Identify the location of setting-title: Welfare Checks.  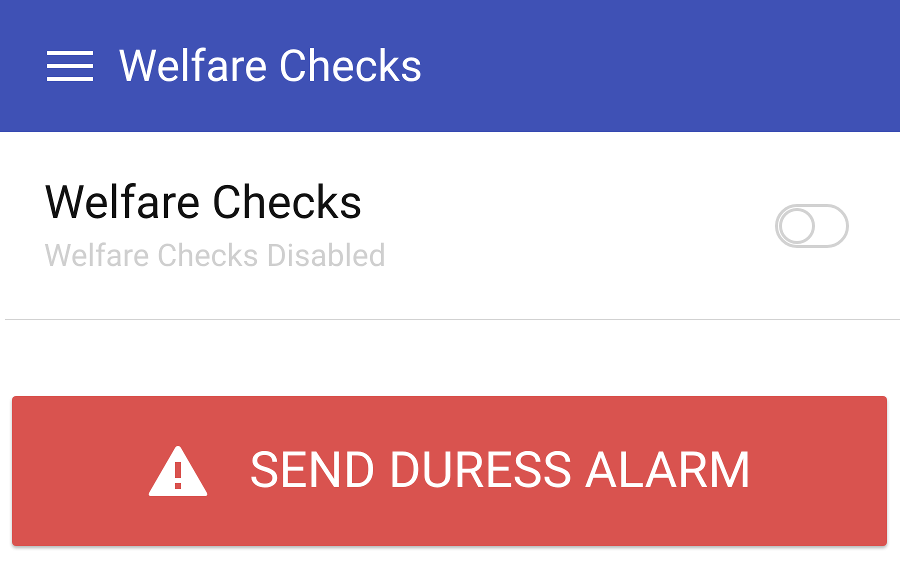
(204, 203).